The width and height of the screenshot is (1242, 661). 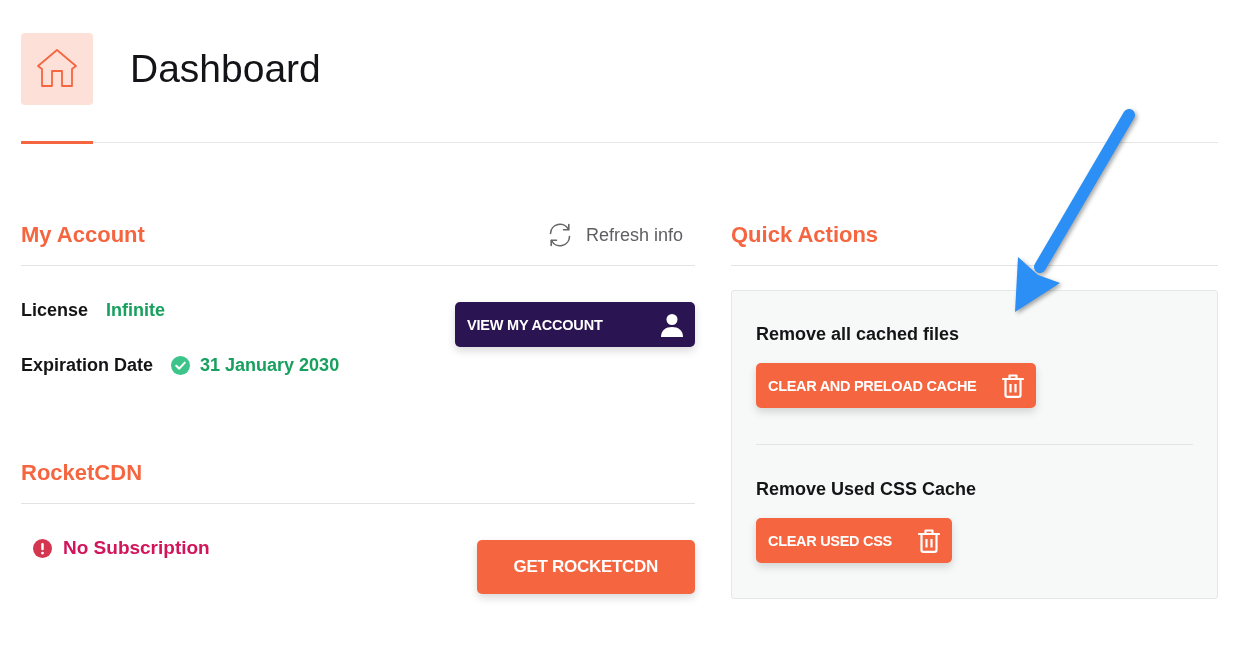 I want to click on page-title: Dashboard, so click(x=225, y=69).